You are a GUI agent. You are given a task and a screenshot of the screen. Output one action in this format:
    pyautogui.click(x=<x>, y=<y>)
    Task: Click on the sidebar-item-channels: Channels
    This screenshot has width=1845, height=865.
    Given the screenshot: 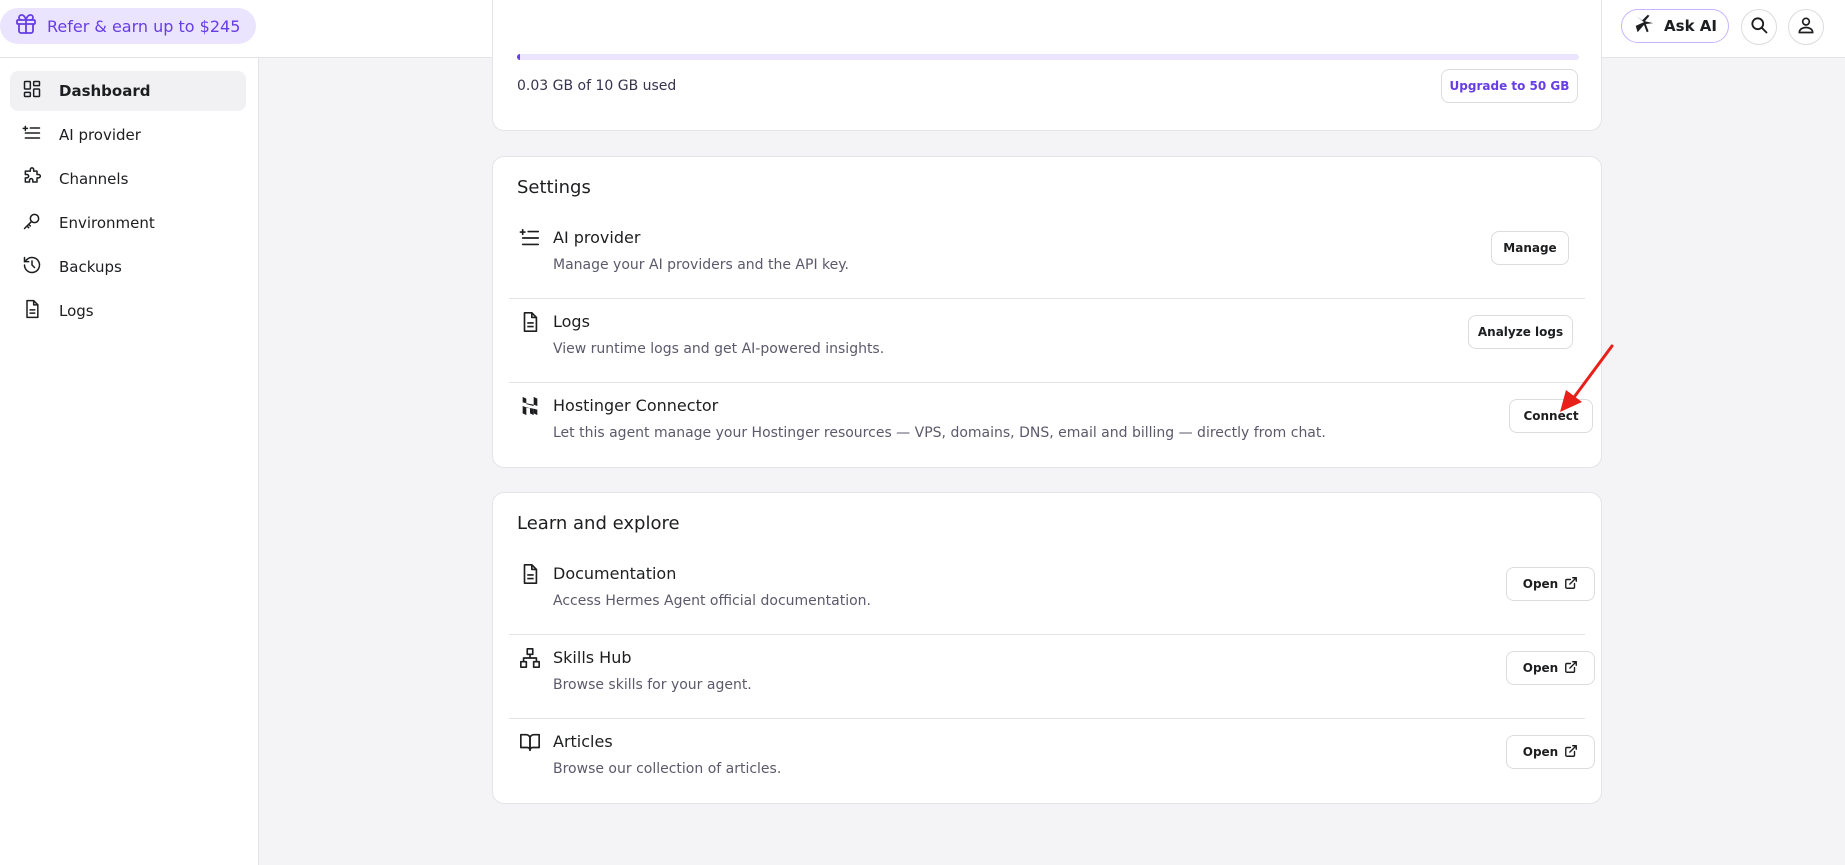 What is the action you would take?
    pyautogui.click(x=128, y=179)
    